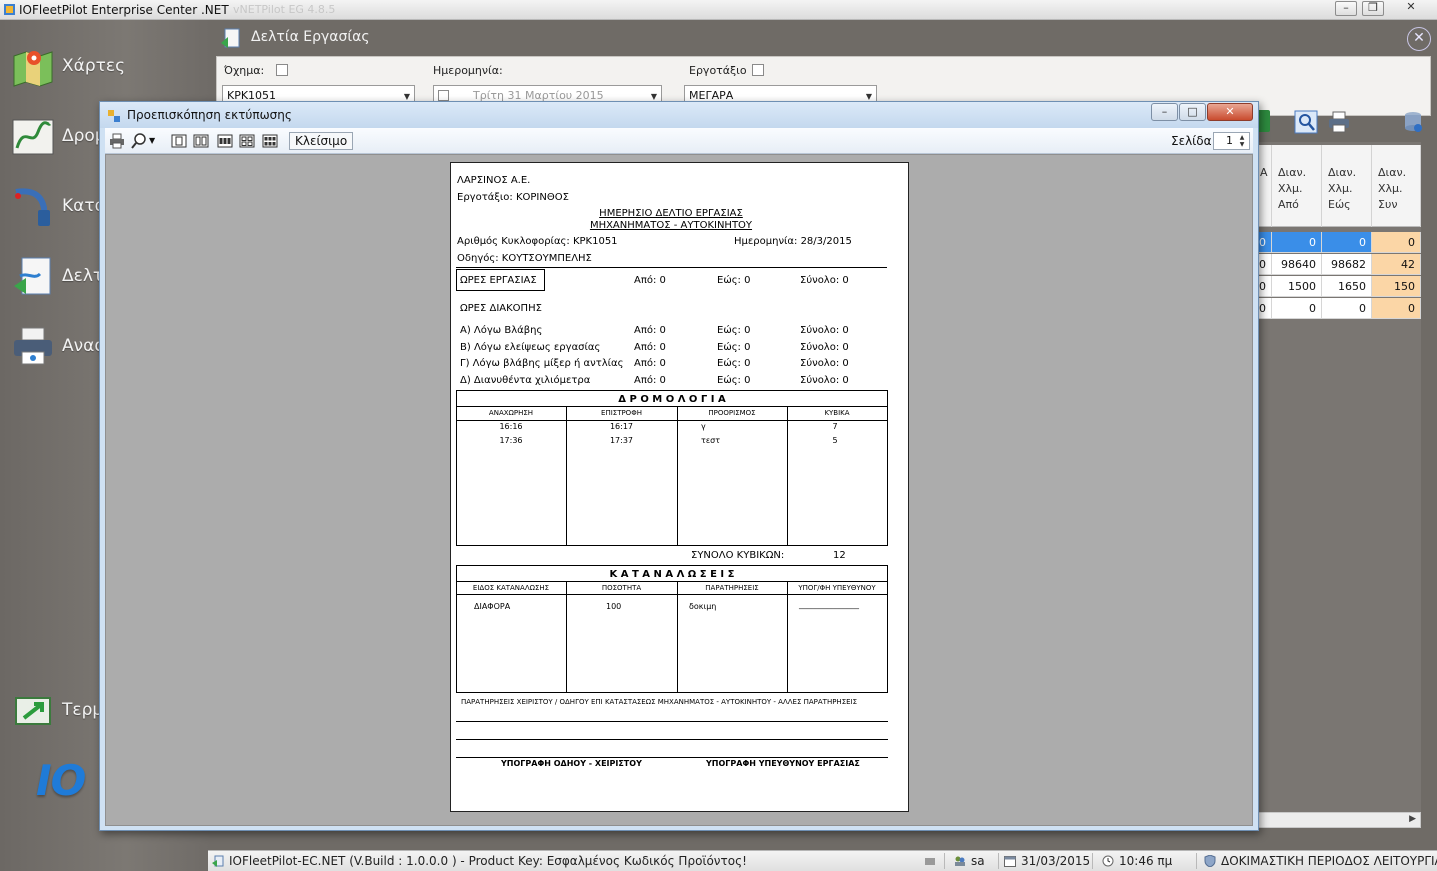 The image size is (1437, 871). What do you see at coordinates (247, 141) in the screenshot?
I see `four-pages-icon` at bounding box center [247, 141].